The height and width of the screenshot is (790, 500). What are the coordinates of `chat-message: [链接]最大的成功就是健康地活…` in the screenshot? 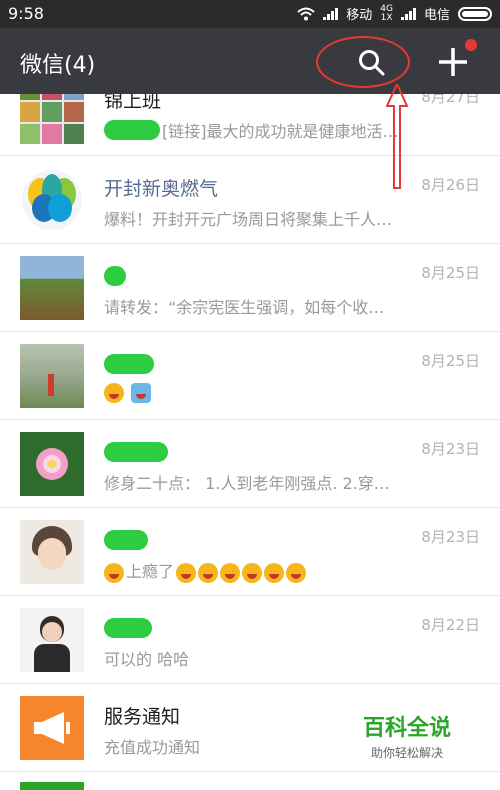 It's located at (280, 131).